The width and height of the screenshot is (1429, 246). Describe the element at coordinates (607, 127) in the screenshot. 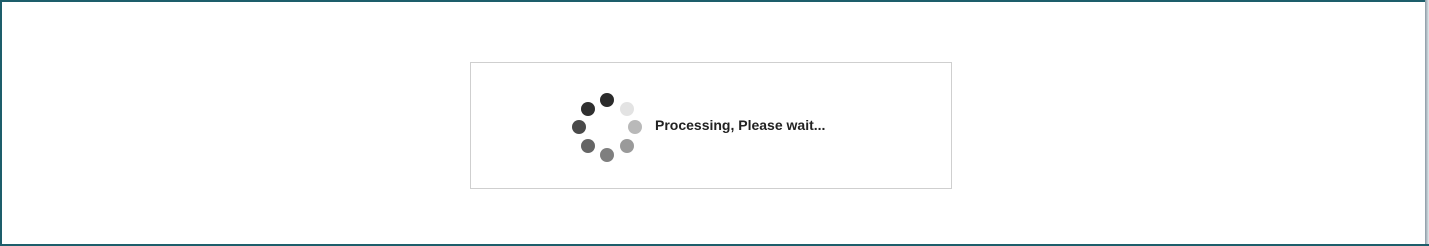

I see `loading-spinner-icon` at that location.